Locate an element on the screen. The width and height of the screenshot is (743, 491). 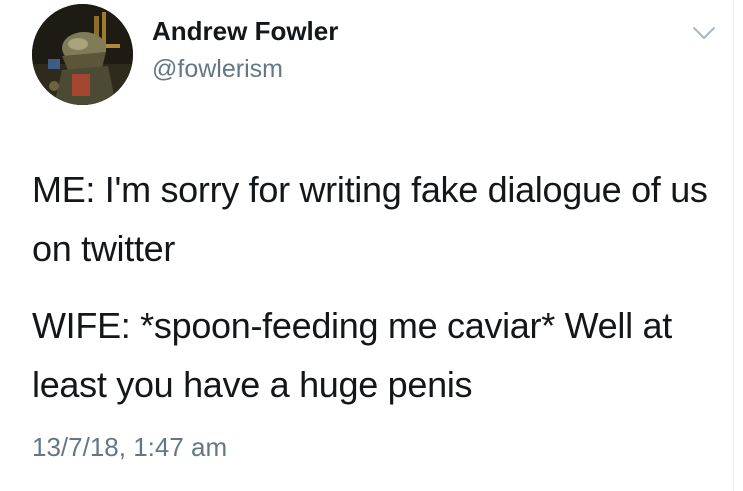
avatar is located at coordinates (82, 54).